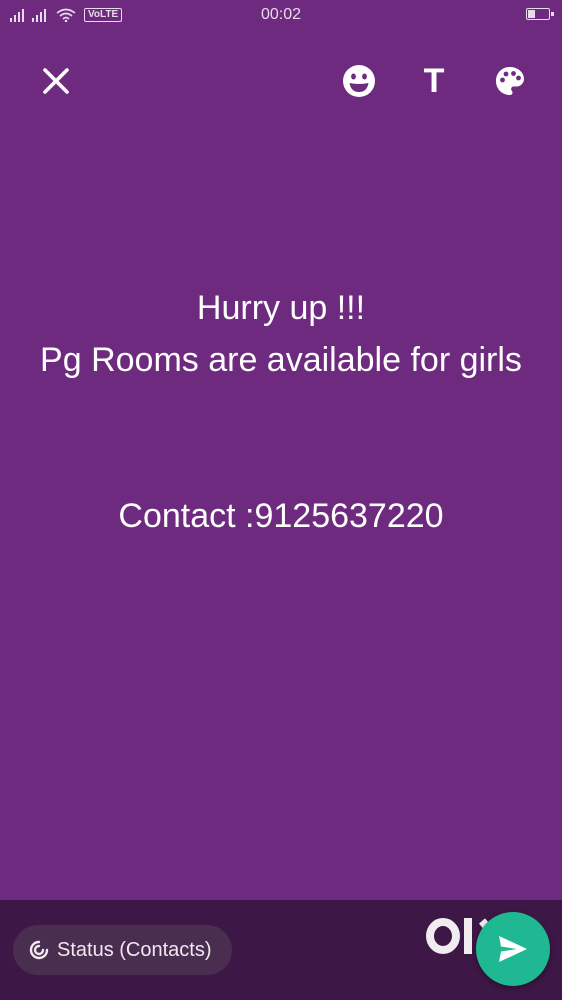  What do you see at coordinates (103, 15) in the screenshot?
I see `volte-badge: VoLTE` at bounding box center [103, 15].